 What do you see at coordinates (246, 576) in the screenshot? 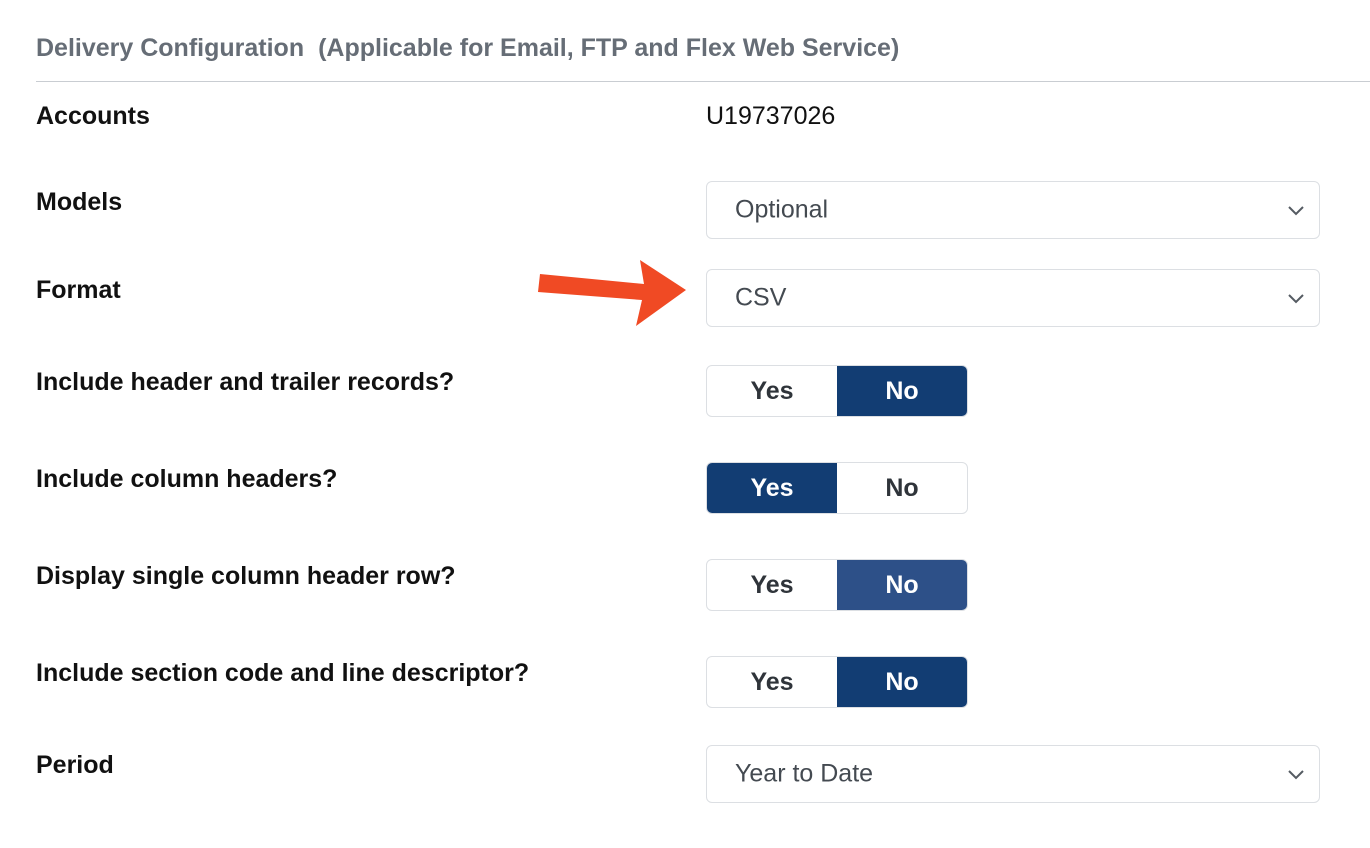
I see `single-header-row-label: Display single column header row?` at bounding box center [246, 576].